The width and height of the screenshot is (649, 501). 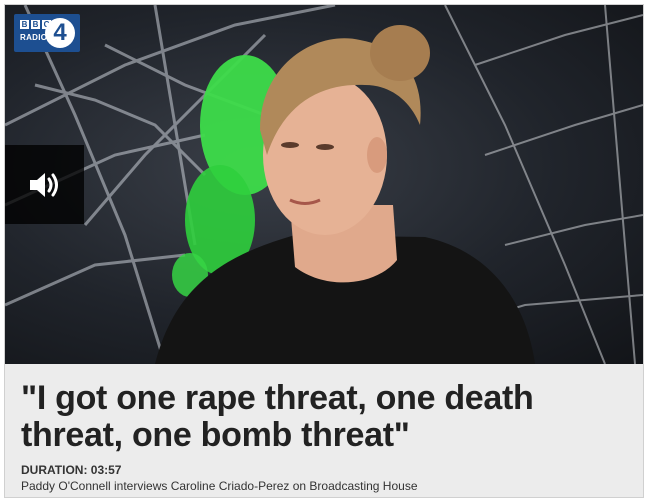 I want to click on speaker-volume-icon, so click(x=43, y=184).